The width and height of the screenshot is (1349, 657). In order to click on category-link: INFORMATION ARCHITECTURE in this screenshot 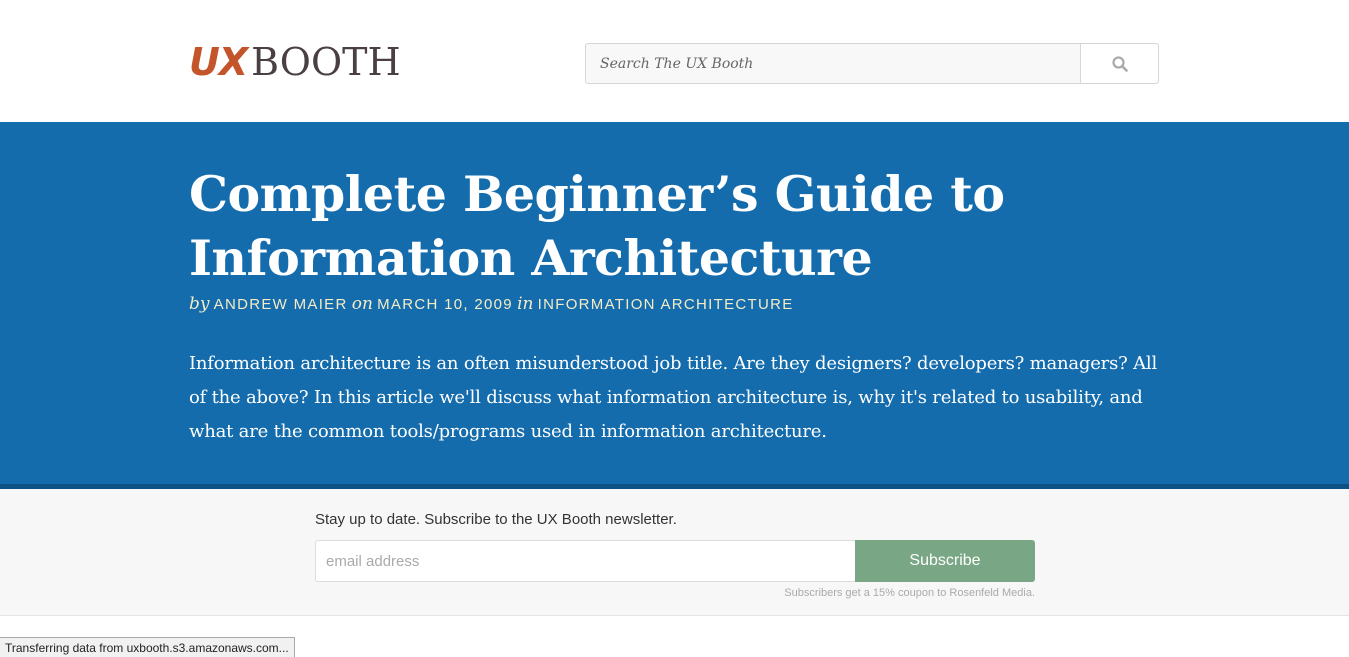, I will do `click(666, 304)`.